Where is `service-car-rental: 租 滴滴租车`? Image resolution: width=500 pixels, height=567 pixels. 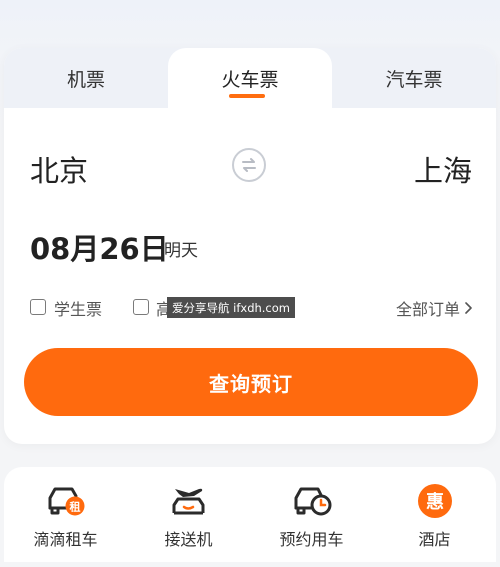
service-car-rental: 租 滴滴租车 is located at coordinates (65, 514).